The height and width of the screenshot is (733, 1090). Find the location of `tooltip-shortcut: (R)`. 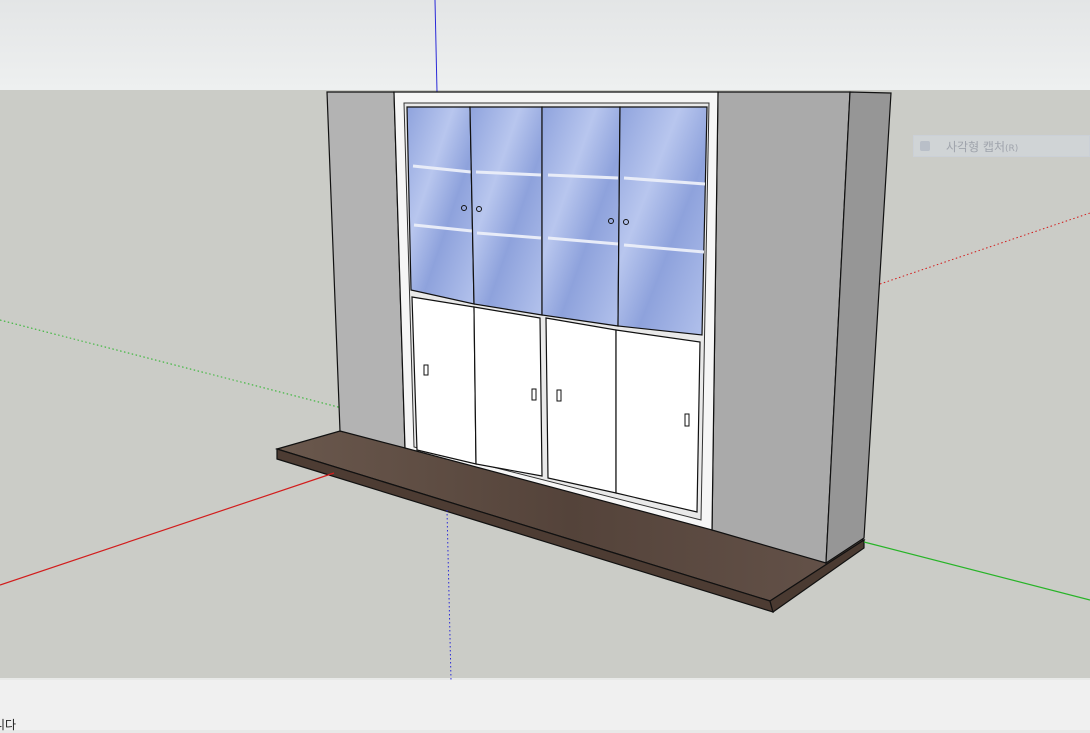

tooltip-shortcut: (R) is located at coordinates (1012, 149).